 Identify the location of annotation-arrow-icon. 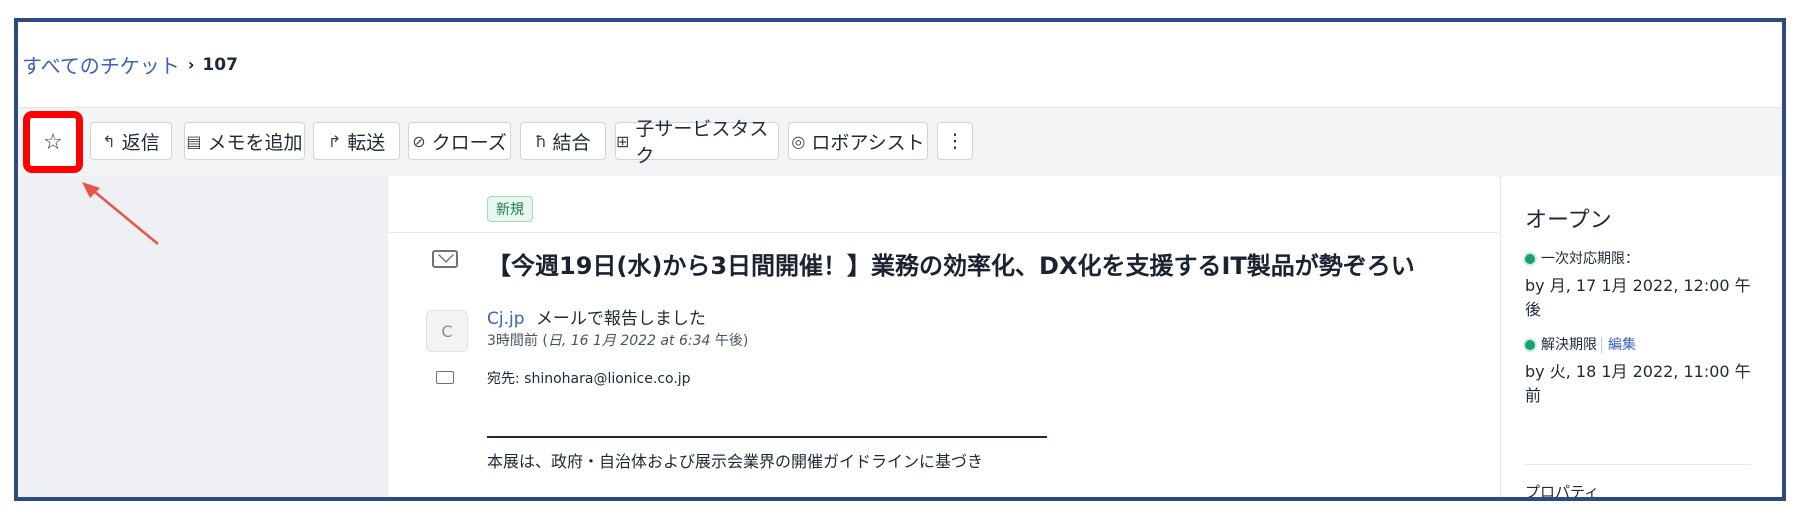
(120, 213).